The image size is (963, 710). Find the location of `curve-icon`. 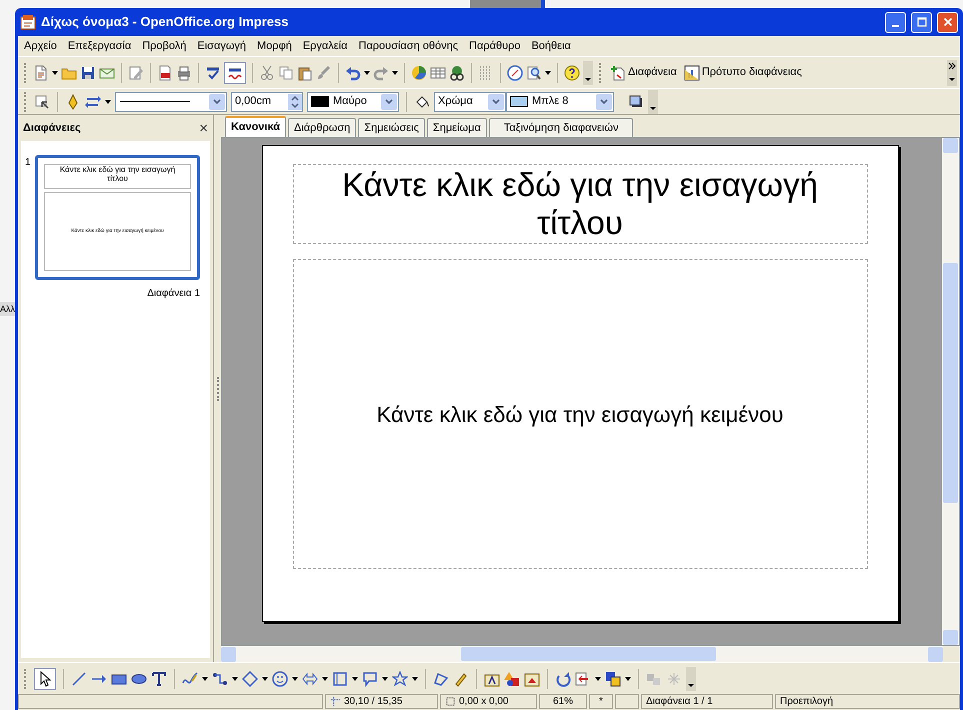

curve-icon is located at coordinates (190, 678).